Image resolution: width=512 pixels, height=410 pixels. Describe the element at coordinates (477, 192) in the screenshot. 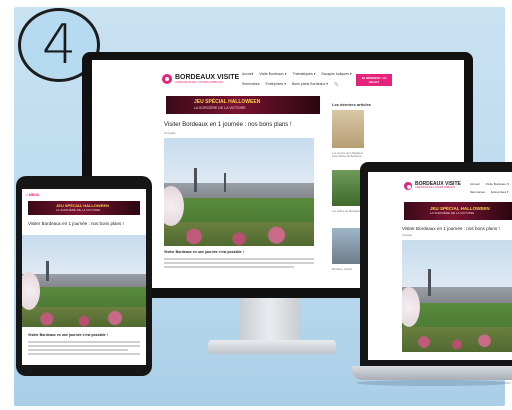

I see `laptop-nav-seminars: Séminaires` at that location.